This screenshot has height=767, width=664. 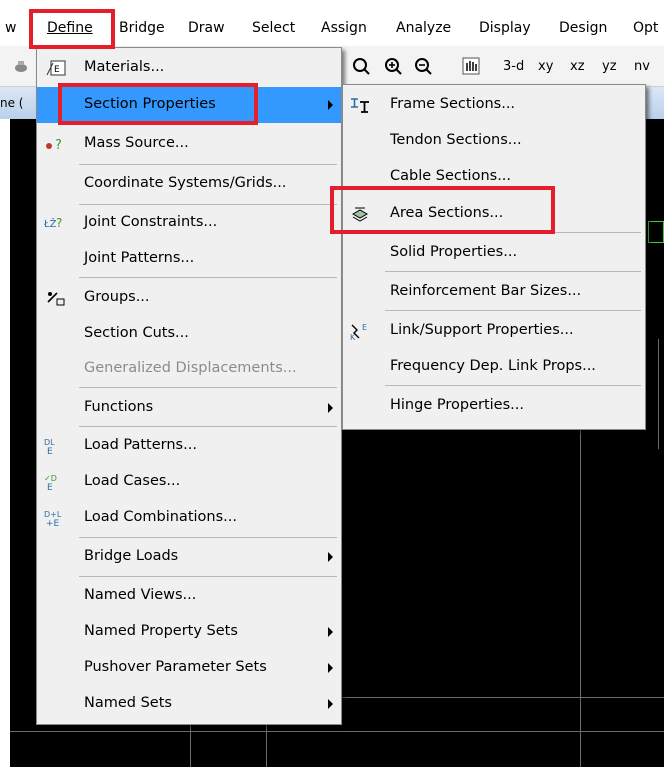 What do you see at coordinates (189, 408) in the screenshot?
I see `menu-item-functions: Functions` at bounding box center [189, 408].